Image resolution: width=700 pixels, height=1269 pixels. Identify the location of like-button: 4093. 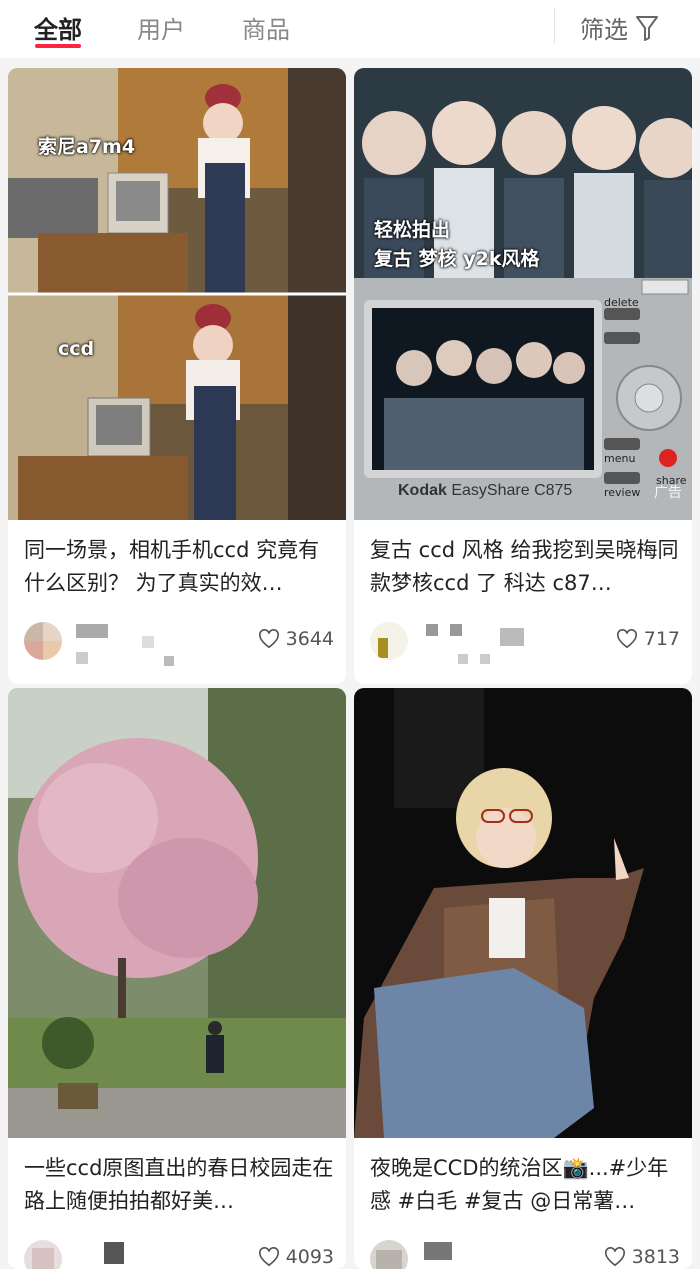
(296, 1257).